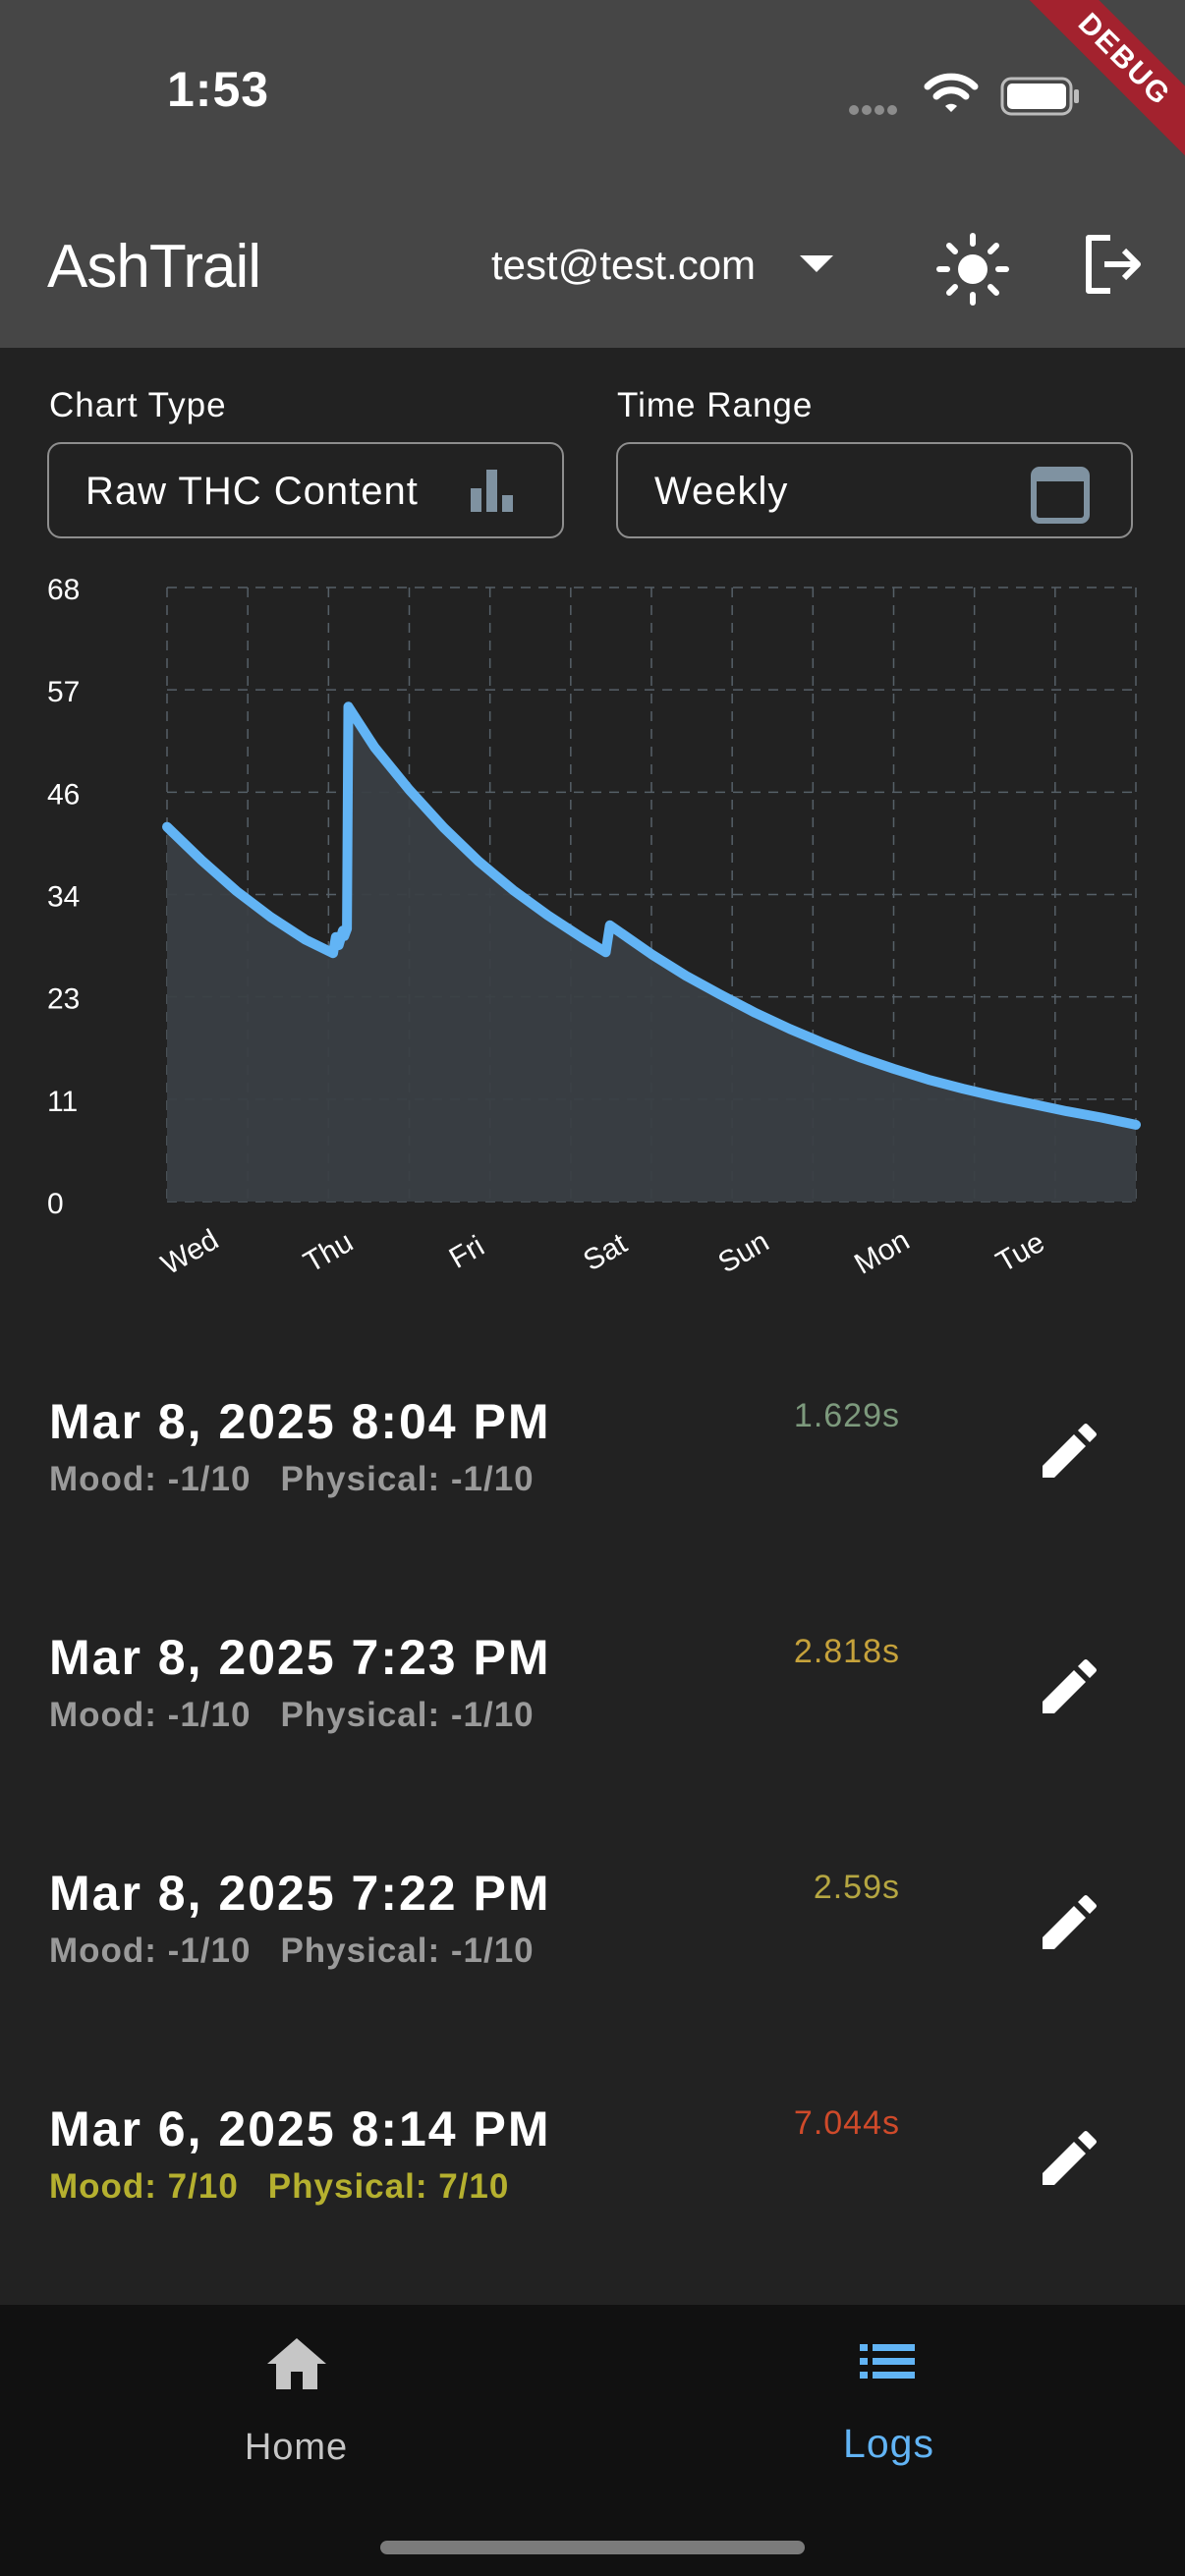 Image resolution: width=1185 pixels, height=2576 pixels. What do you see at coordinates (144, 2186) in the screenshot?
I see `log-mood: Mood: 7/10` at bounding box center [144, 2186].